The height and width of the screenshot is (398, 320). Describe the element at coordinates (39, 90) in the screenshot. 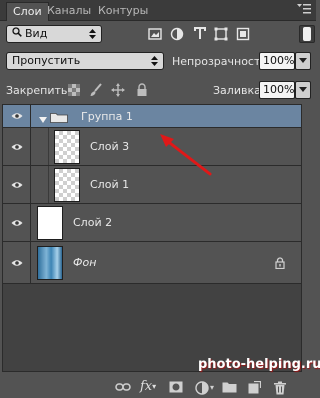

I see `lock-label: Закрепить:` at that location.